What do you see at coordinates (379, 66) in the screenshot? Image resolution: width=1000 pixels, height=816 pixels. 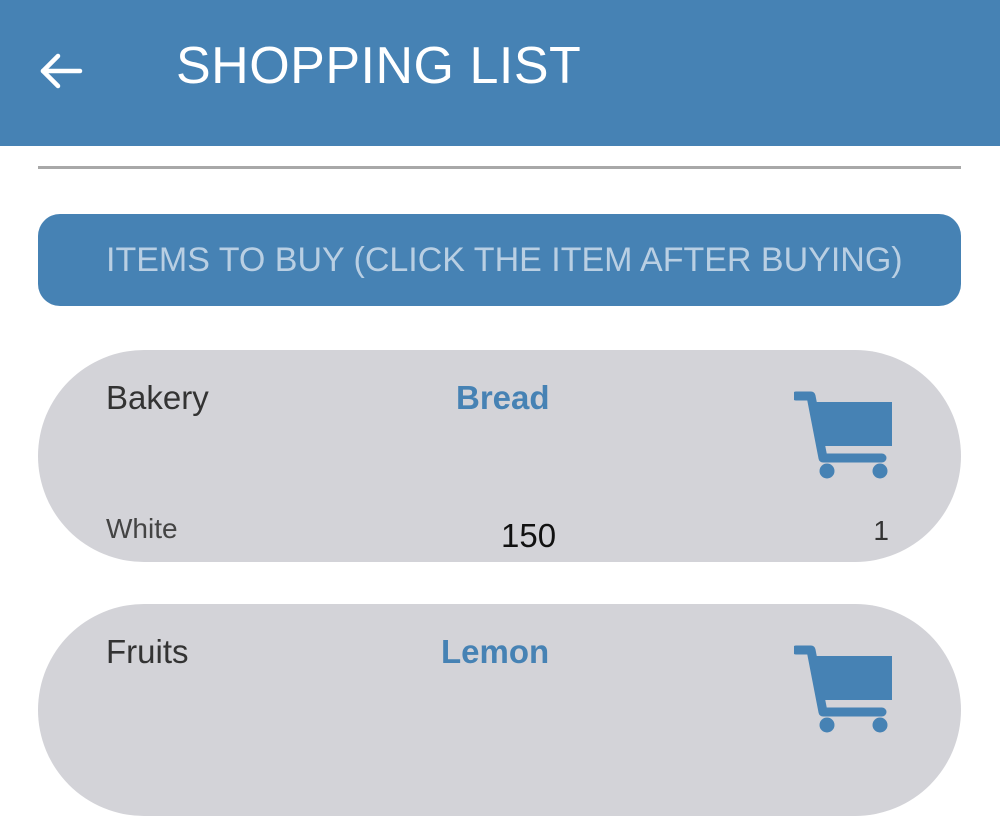 I see `page-title: SHOPPING LIST` at bounding box center [379, 66].